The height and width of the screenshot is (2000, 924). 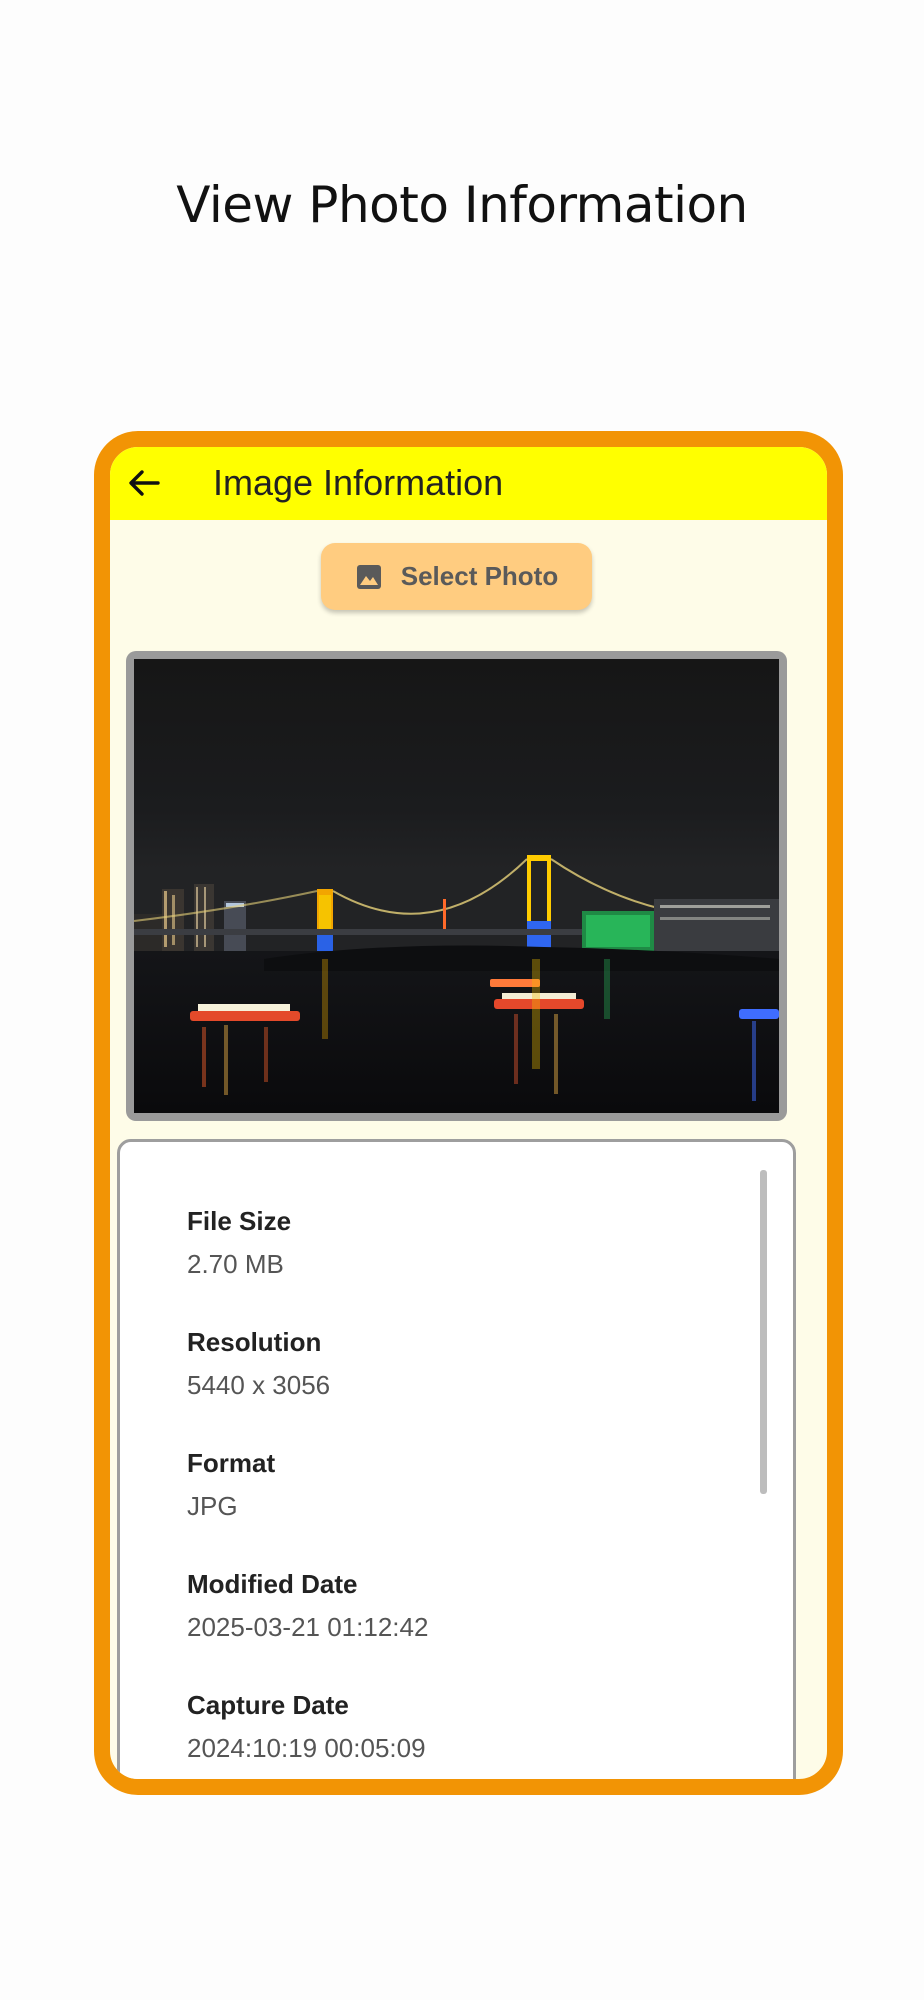 What do you see at coordinates (231, 1463) in the screenshot?
I see `info-label: Format` at bounding box center [231, 1463].